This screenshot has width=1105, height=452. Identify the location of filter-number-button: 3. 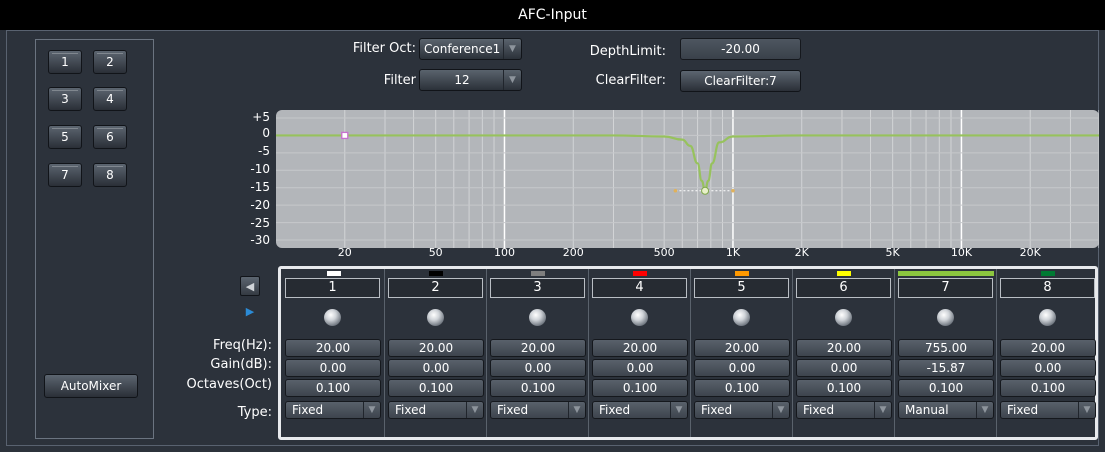
(537, 288).